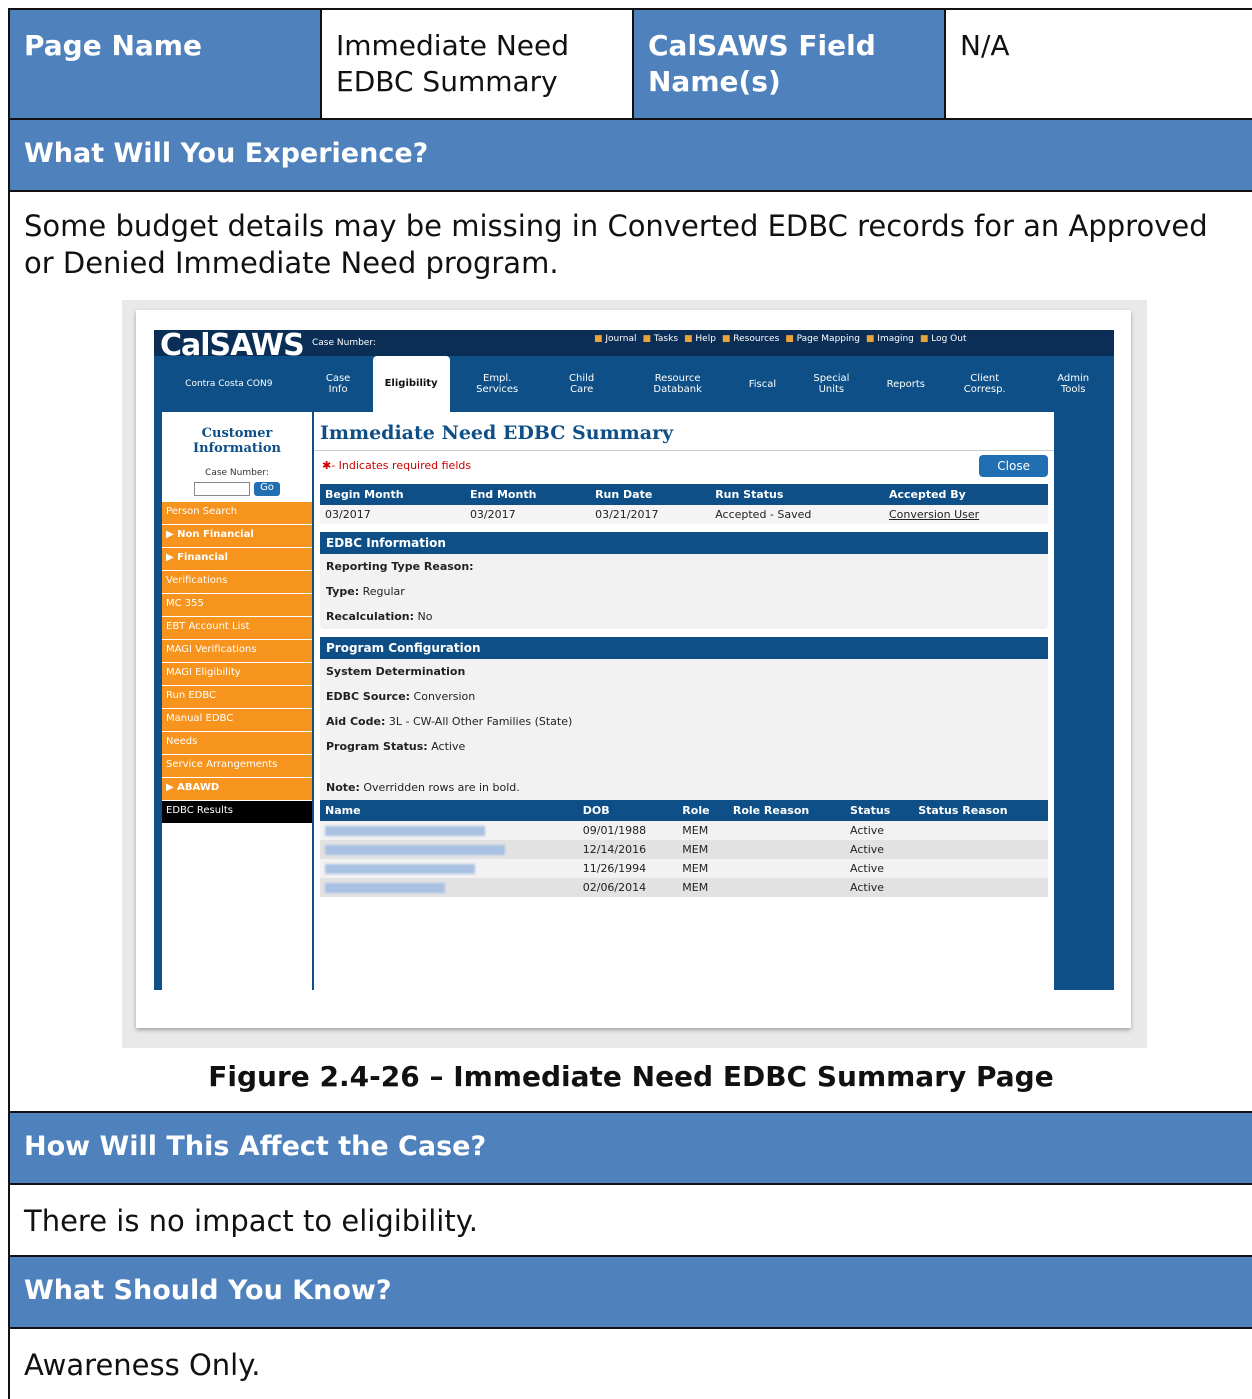 Image resolution: width=1252 pixels, height=1399 pixels. I want to click on sidebar-item-magi-verifications: MAGI Verifications, so click(237, 651).